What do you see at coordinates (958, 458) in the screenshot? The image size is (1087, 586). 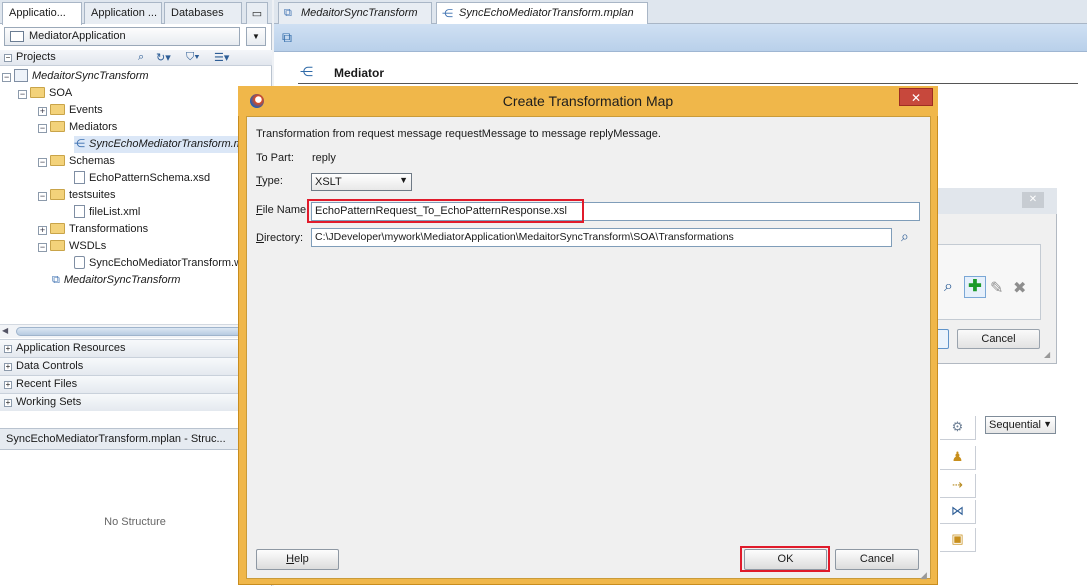 I see `person-icon: ♟` at bounding box center [958, 458].